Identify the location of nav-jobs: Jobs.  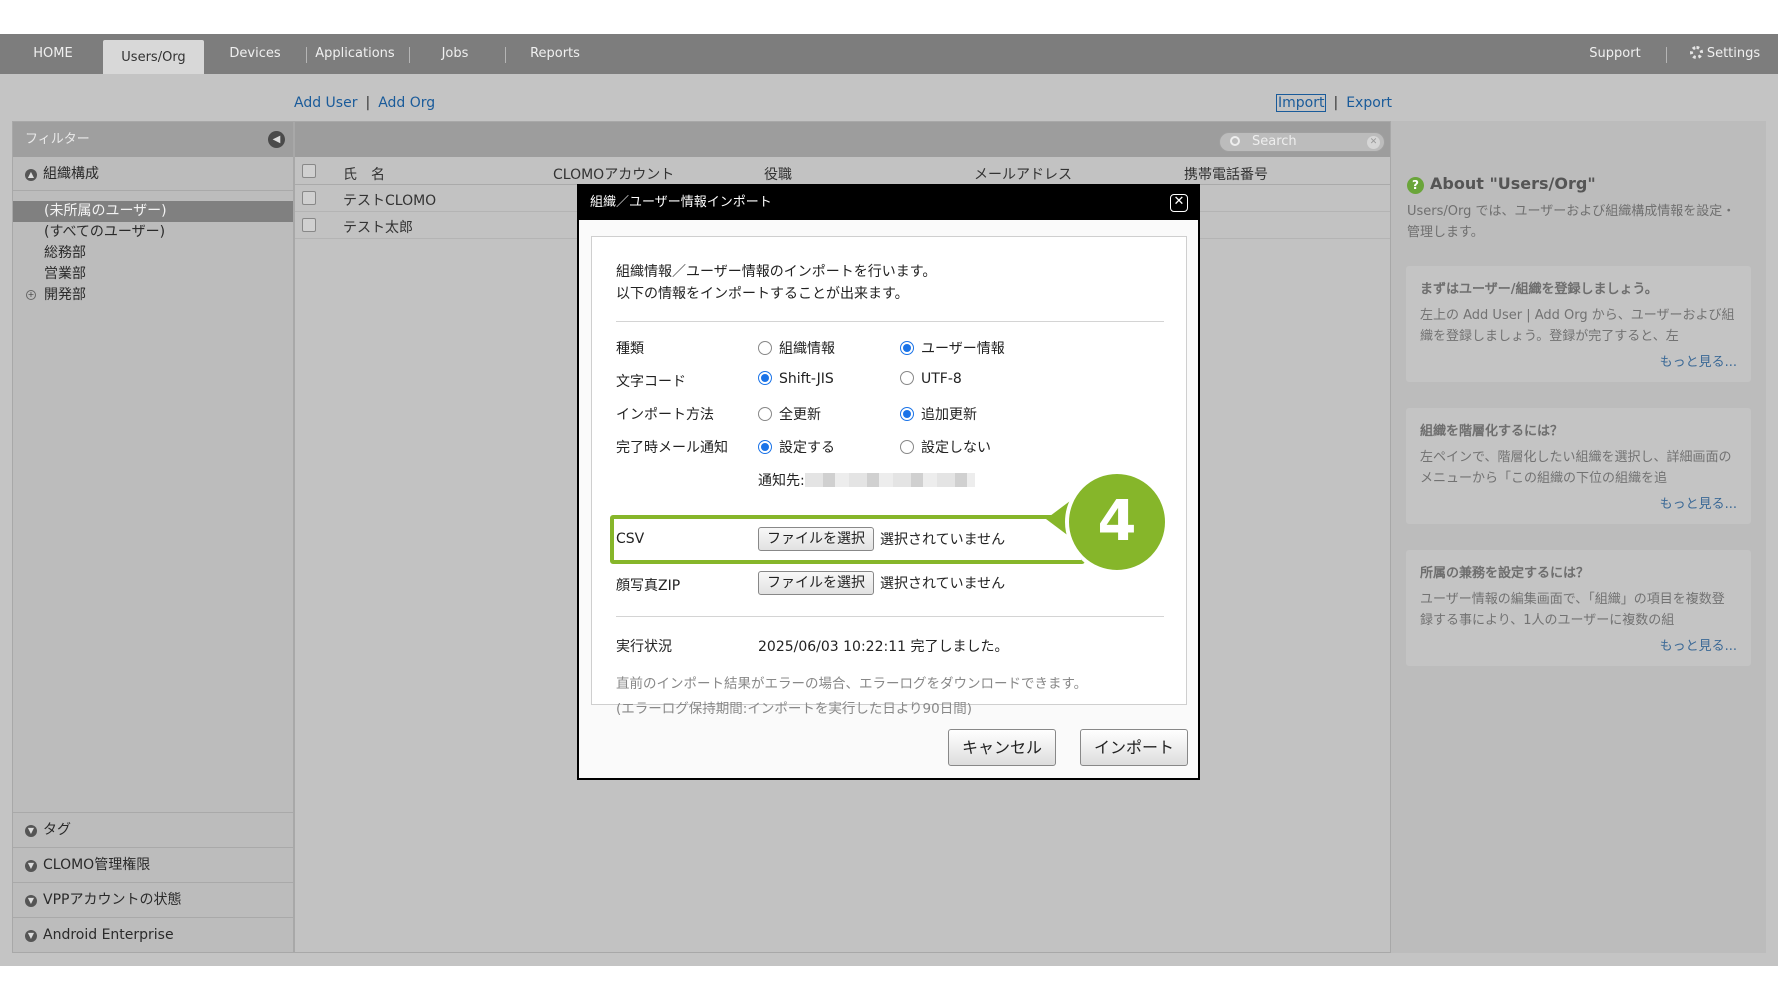
(455, 54).